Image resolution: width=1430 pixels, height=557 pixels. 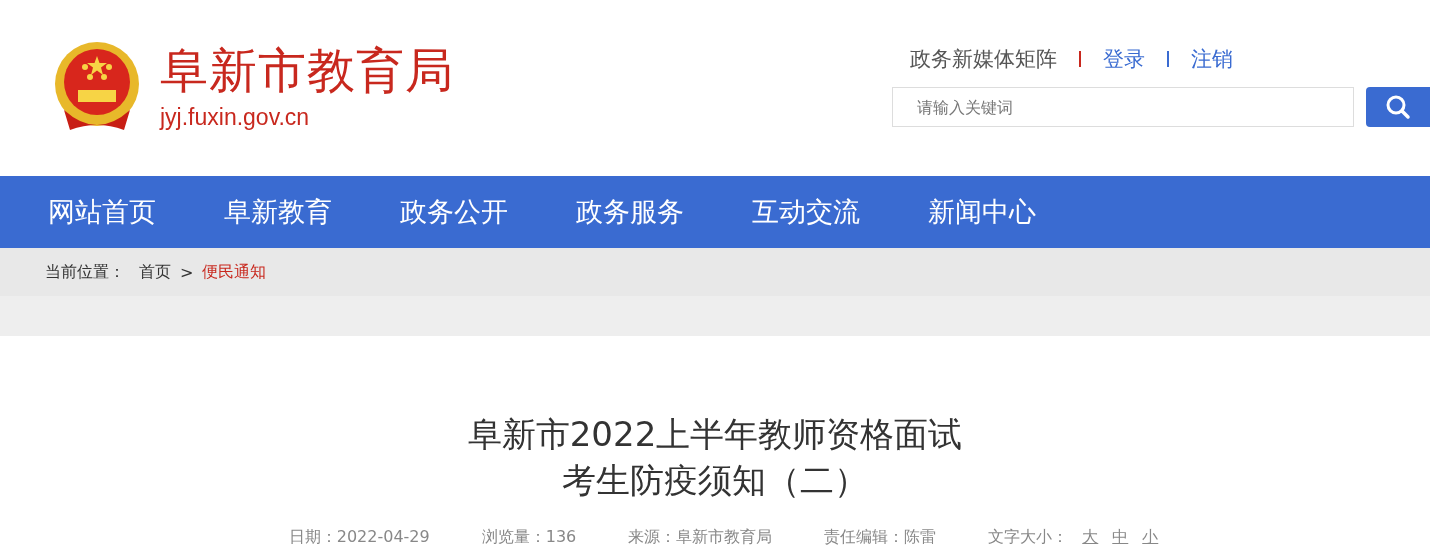 What do you see at coordinates (880, 537) in the screenshot?
I see `meta-info: 责任编辑：陈雷` at bounding box center [880, 537].